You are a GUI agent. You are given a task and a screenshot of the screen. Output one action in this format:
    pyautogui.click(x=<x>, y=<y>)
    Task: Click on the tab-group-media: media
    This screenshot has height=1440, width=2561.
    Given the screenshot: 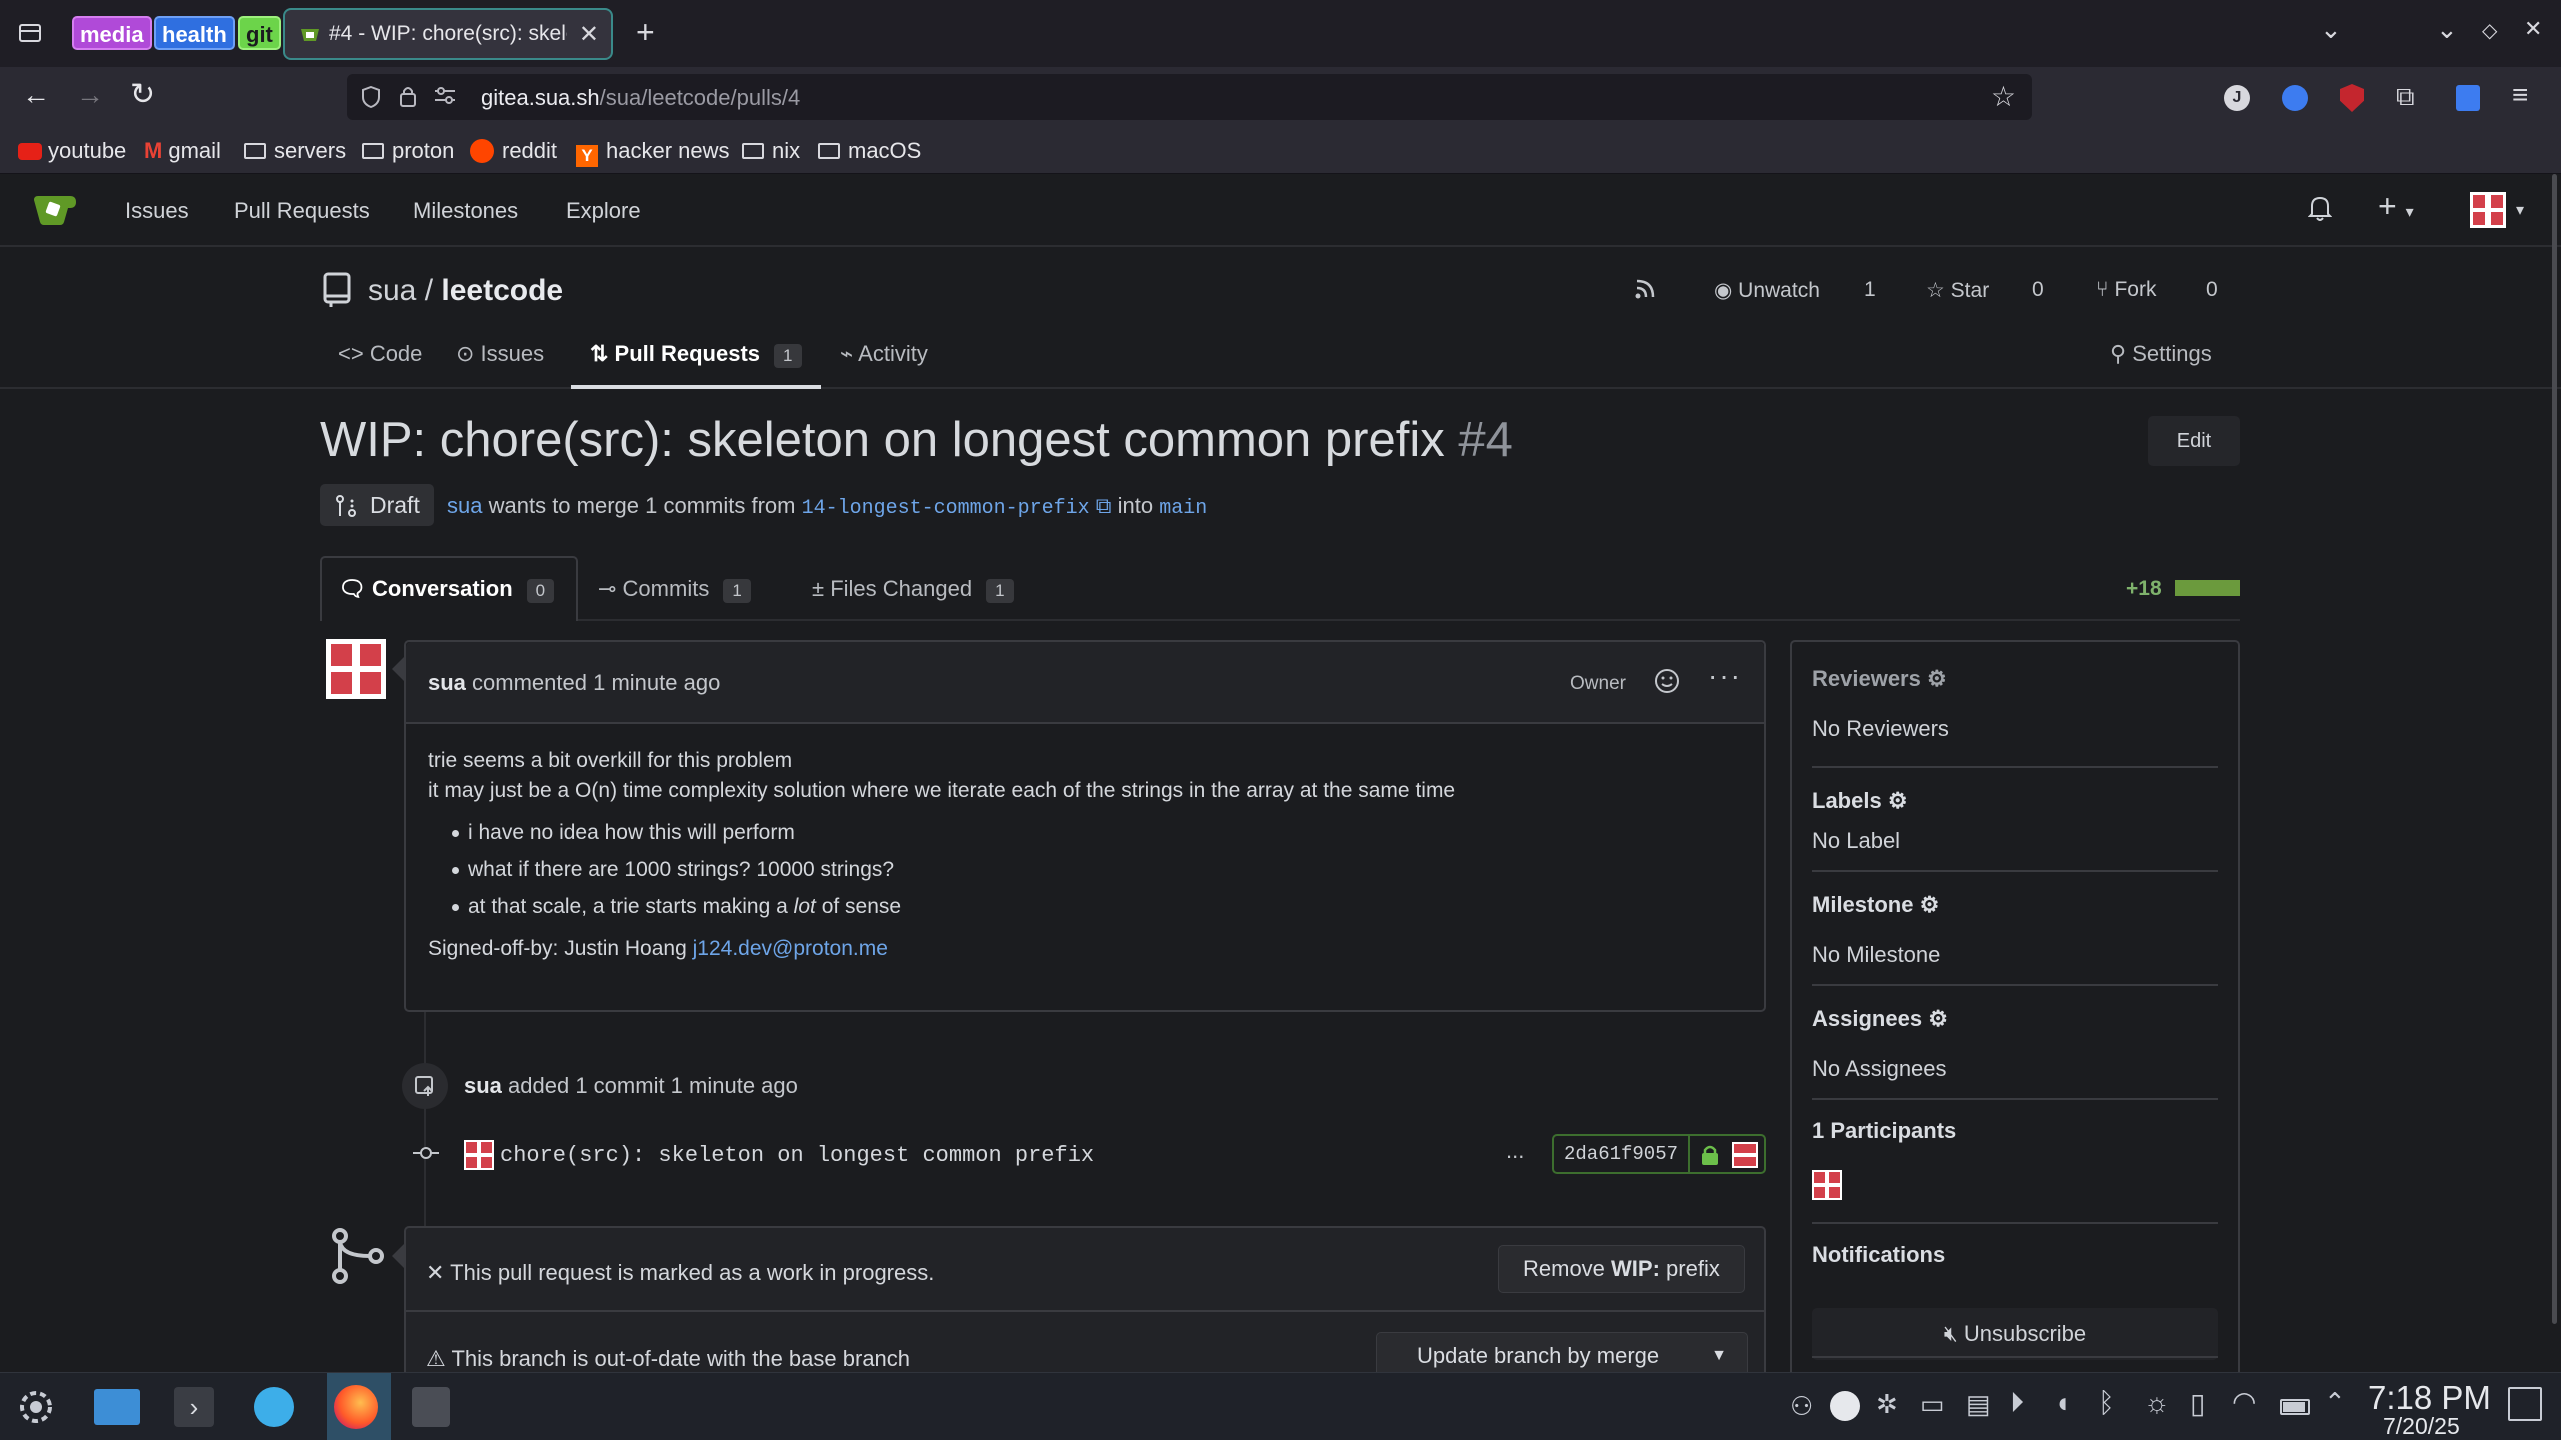 What is the action you would take?
    pyautogui.click(x=112, y=33)
    